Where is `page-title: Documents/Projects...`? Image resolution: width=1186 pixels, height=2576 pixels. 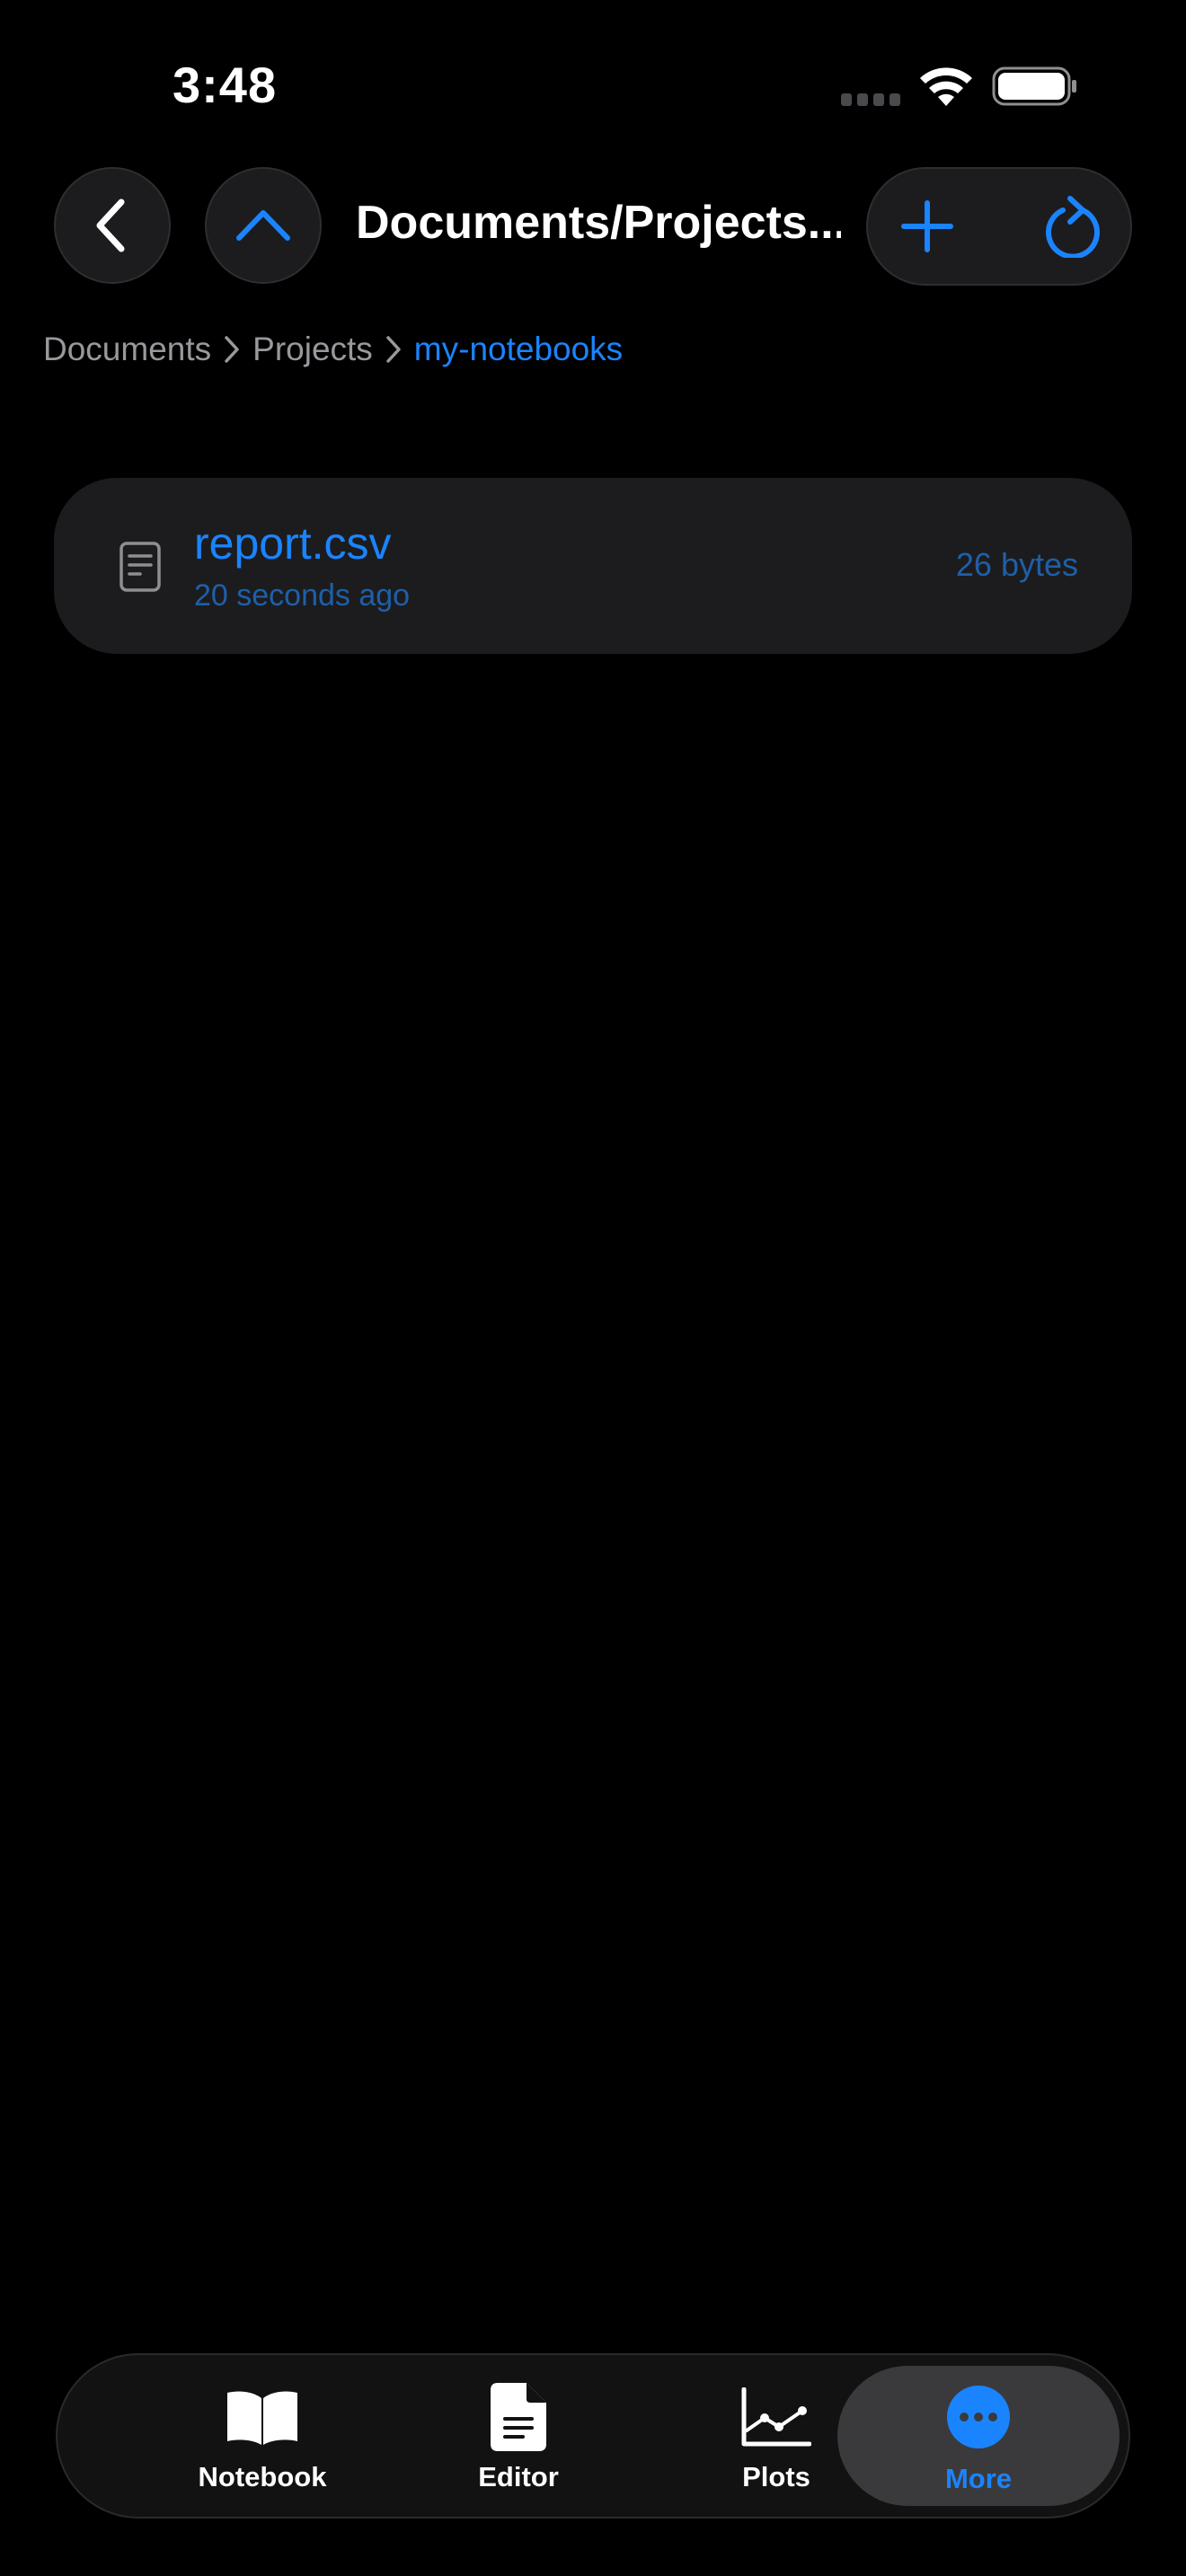 page-title: Documents/Projects... is located at coordinates (598, 223).